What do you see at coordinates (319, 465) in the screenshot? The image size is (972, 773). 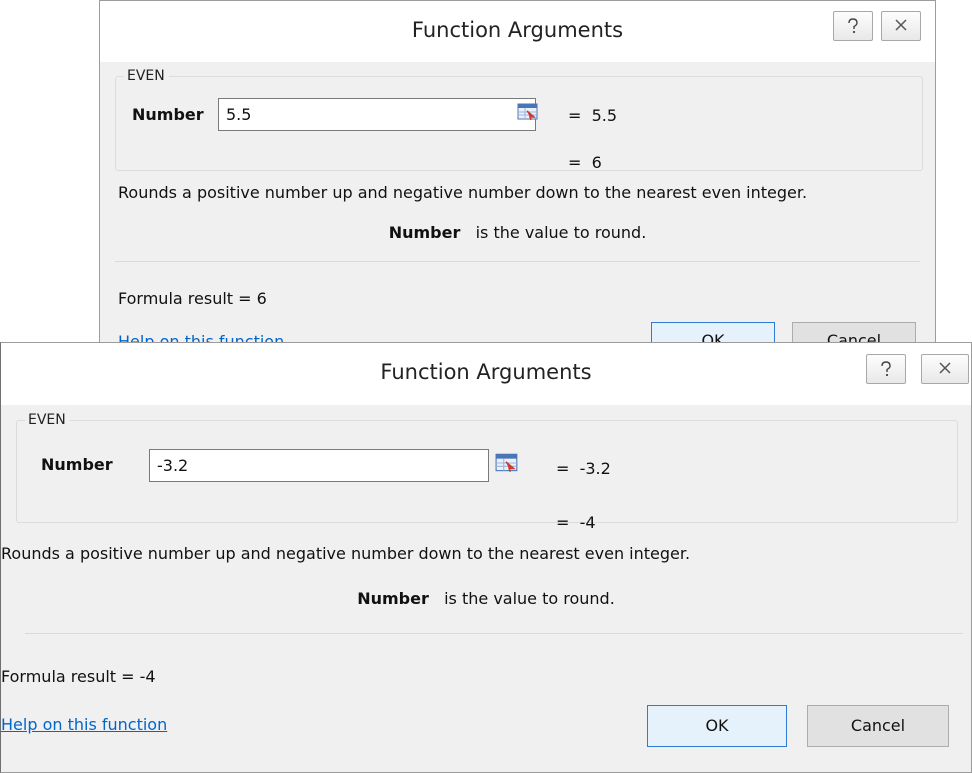 I see `argument-input: -3.2` at bounding box center [319, 465].